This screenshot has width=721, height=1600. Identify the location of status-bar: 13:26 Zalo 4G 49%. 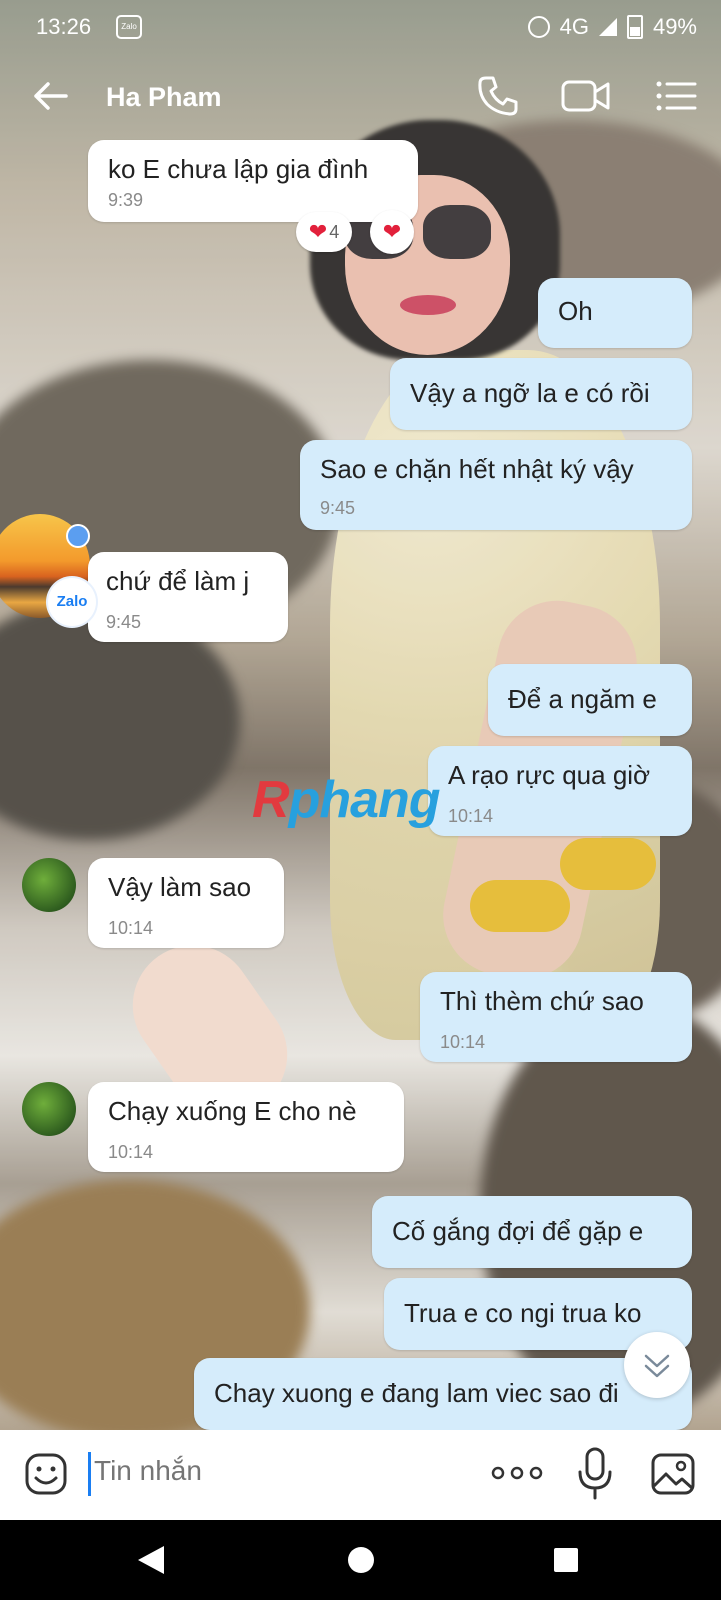
(360, 26).